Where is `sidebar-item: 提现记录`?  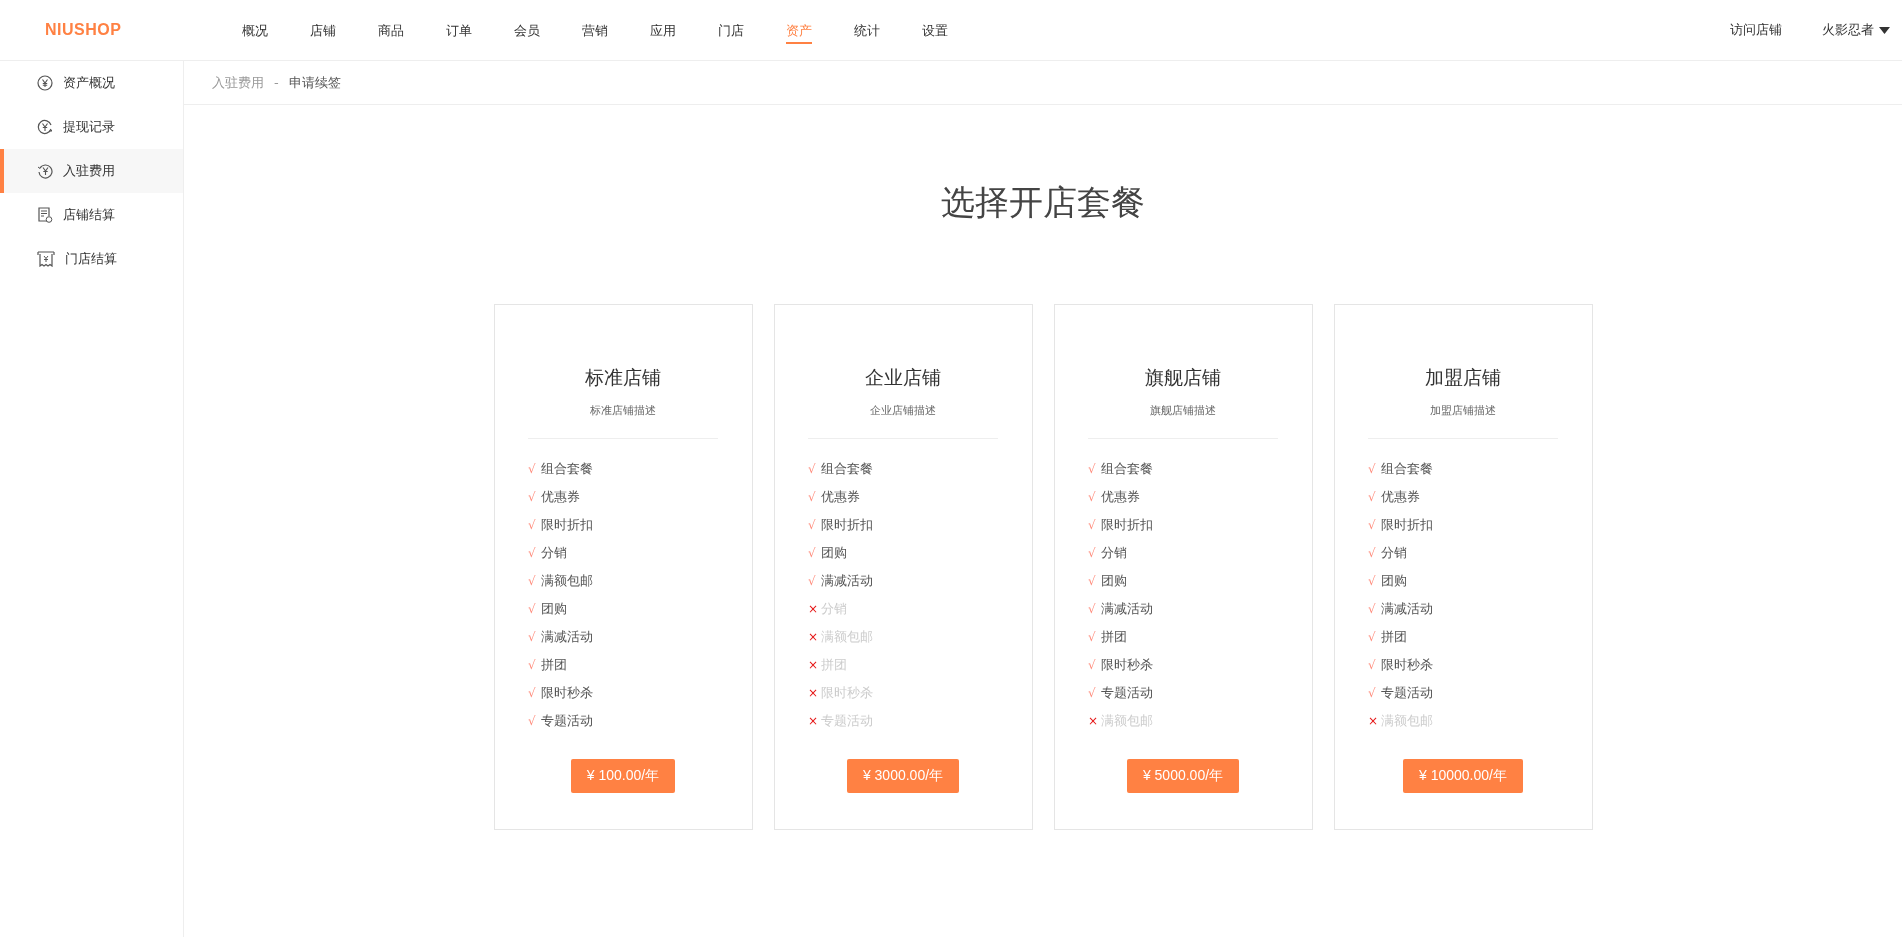 sidebar-item: 提现记录 is located at coordinates (91, 127).